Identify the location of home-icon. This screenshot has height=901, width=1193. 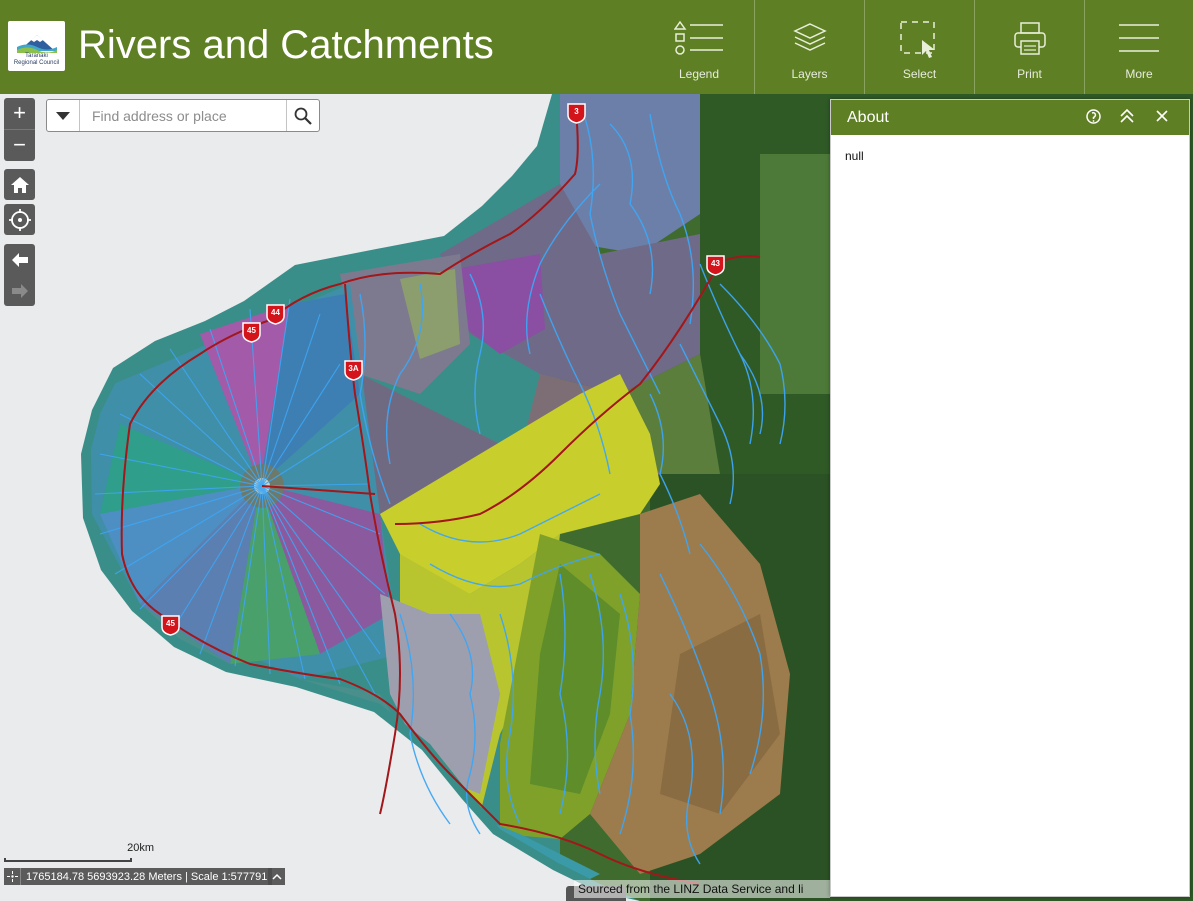
(19, 184).